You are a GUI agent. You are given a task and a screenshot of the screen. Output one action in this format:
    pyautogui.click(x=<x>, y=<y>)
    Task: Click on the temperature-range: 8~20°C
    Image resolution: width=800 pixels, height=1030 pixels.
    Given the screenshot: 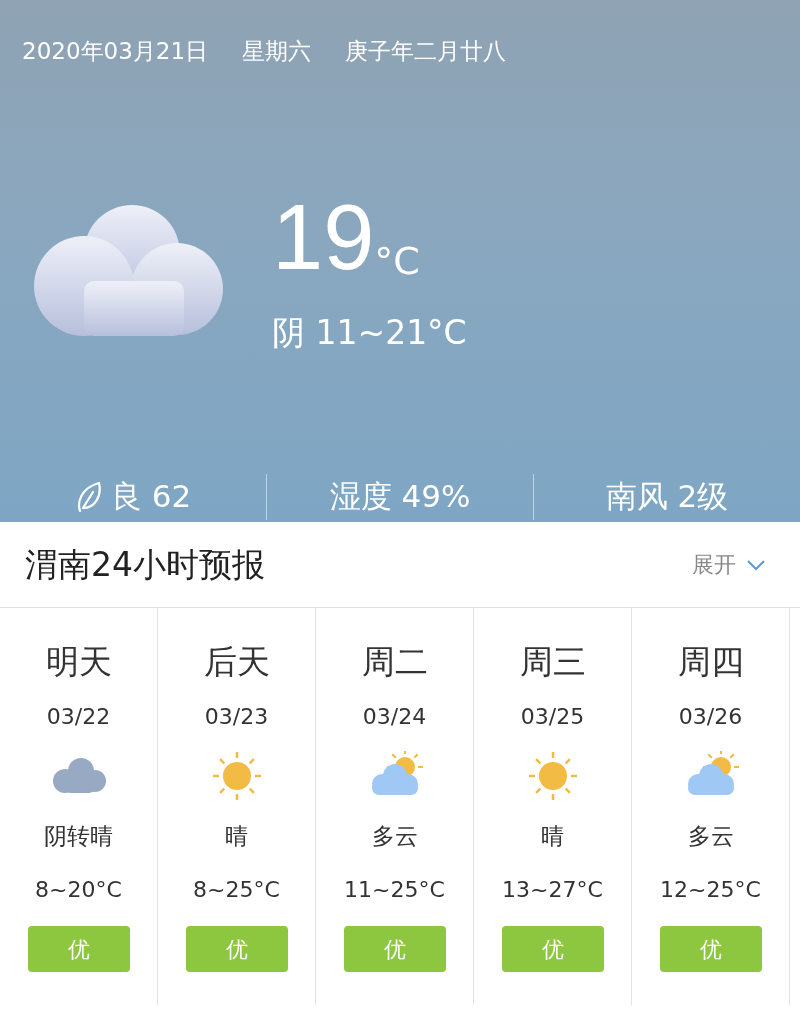 What is the action you would take?
    pyautogui.click(x=78, y=890)
    